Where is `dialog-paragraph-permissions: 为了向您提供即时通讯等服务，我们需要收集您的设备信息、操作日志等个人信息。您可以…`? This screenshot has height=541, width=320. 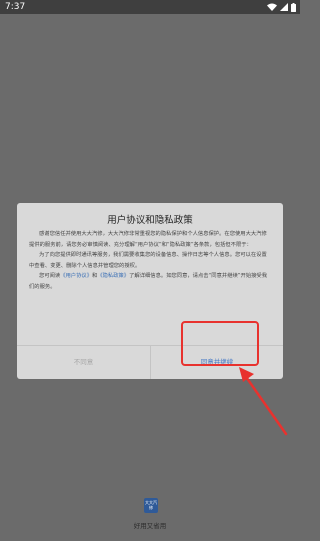 dialog-paragraph-permissions: 为了向您提供即时通讯等服务，我们需要收集您的设备信息、操作日志等个人信息。您可以… is located at coordinates (148, 260).